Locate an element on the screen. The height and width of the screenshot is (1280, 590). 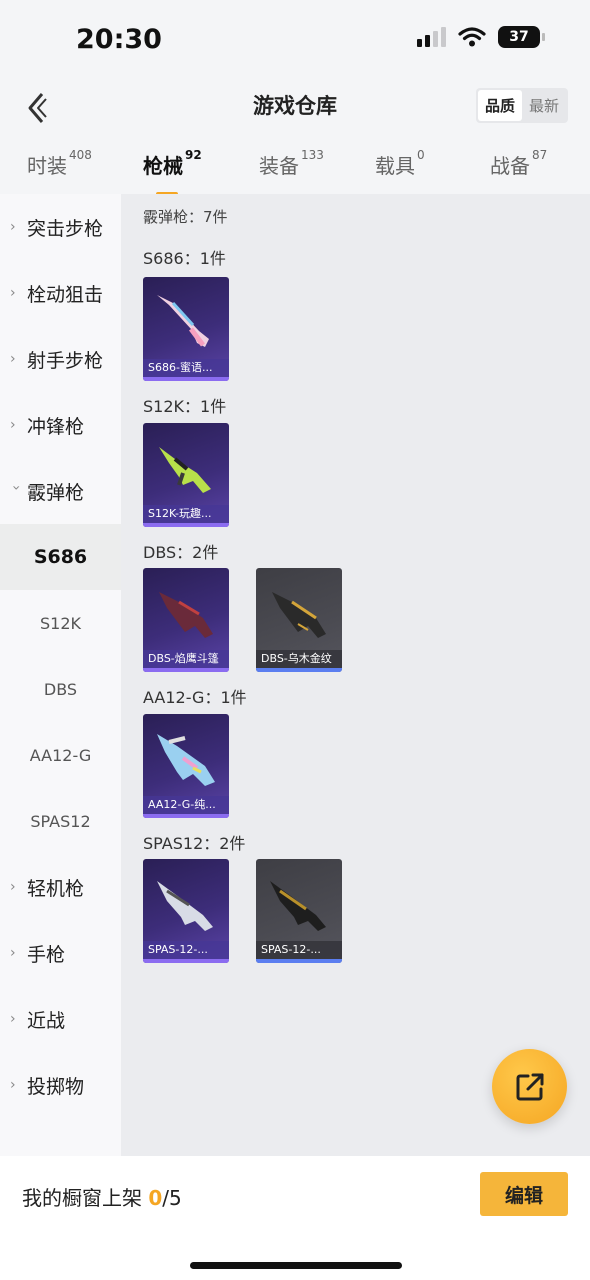
status-bar: 20:30 37 is located at coordinates (295, 40).